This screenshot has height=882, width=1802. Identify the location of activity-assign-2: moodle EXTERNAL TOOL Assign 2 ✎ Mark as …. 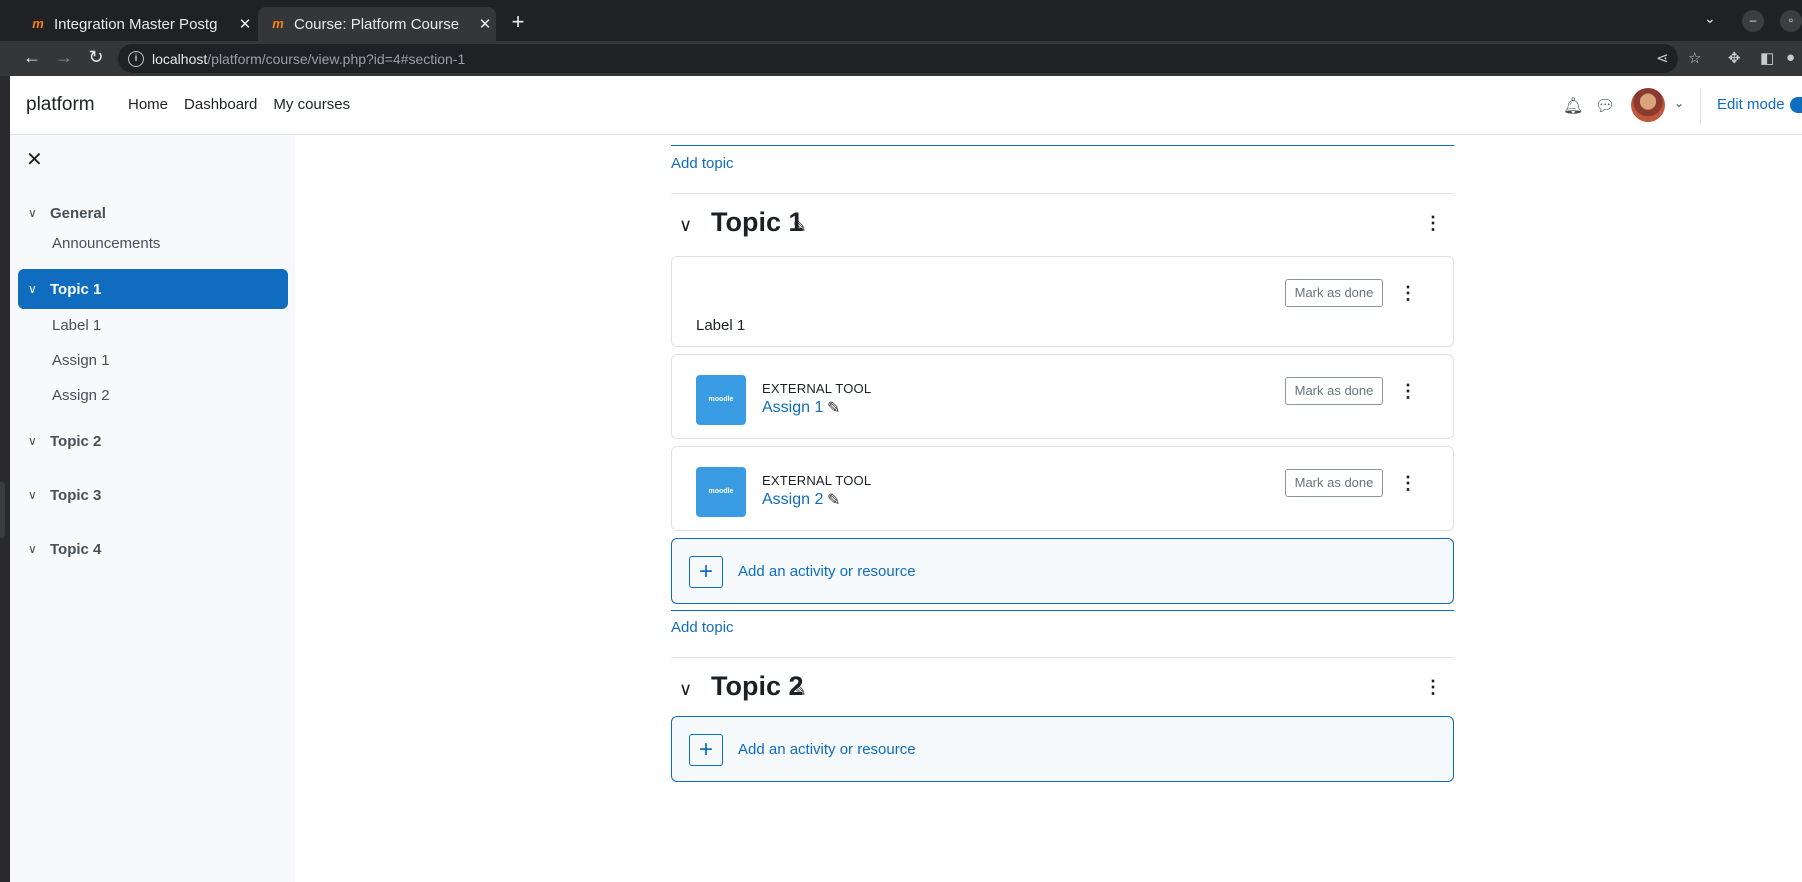
(1062, 488).